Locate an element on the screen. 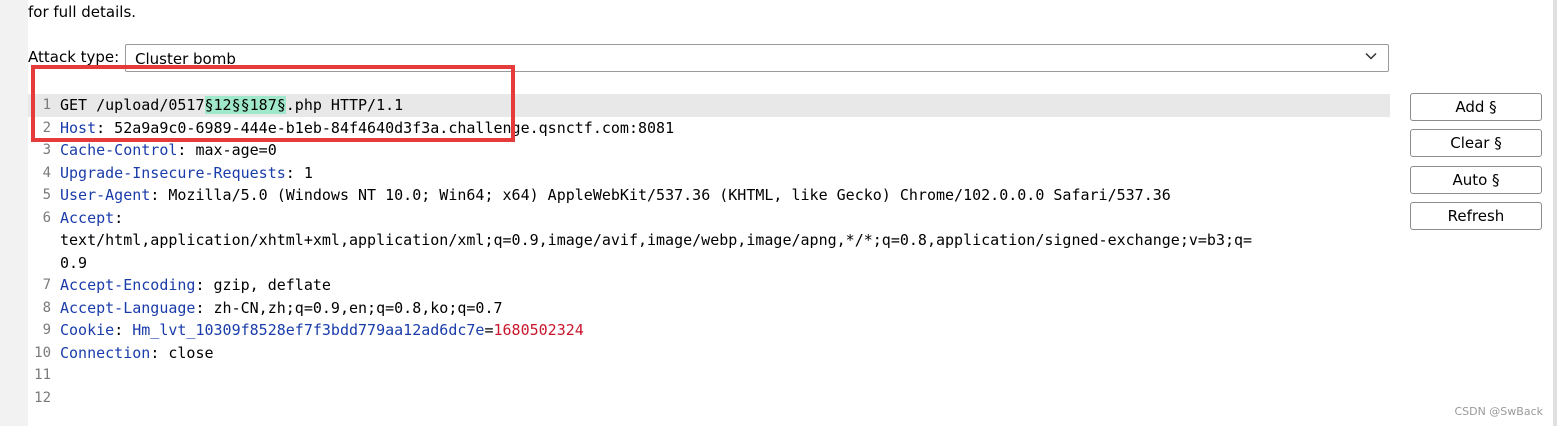 This screenshot has width=1557, height=426. payload-marker: §12§ is located at coordinates (222, 105).